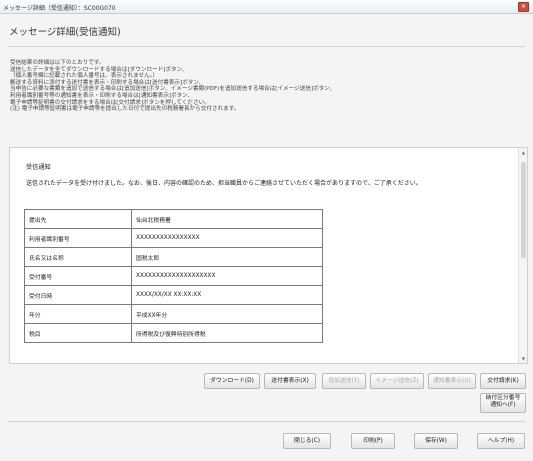 The width and height of the screenshot is (533, 461). I want to click on send-doc-button: 送付書表示(X), so click(290, 381).